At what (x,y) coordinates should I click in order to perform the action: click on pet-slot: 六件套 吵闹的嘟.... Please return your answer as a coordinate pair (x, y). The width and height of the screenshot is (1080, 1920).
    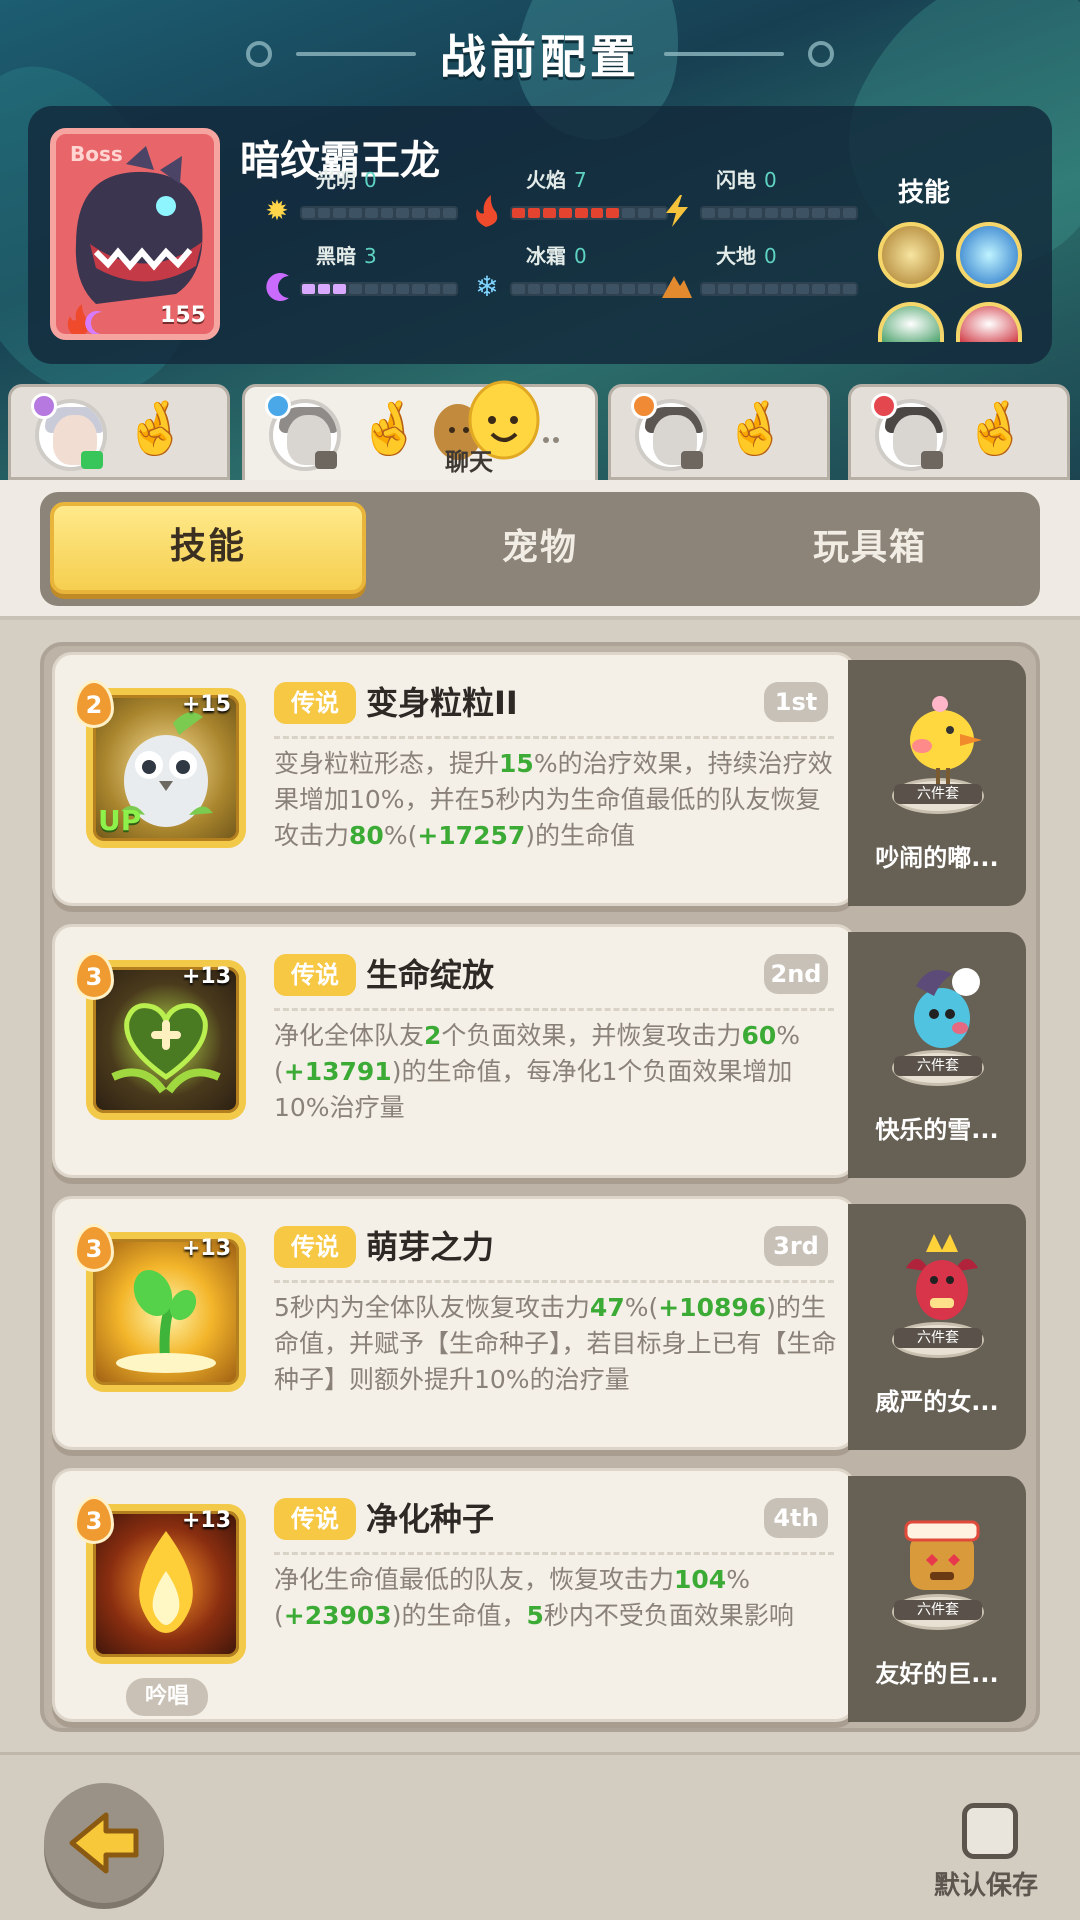
    Looking at the image, I should click on (937, 783).